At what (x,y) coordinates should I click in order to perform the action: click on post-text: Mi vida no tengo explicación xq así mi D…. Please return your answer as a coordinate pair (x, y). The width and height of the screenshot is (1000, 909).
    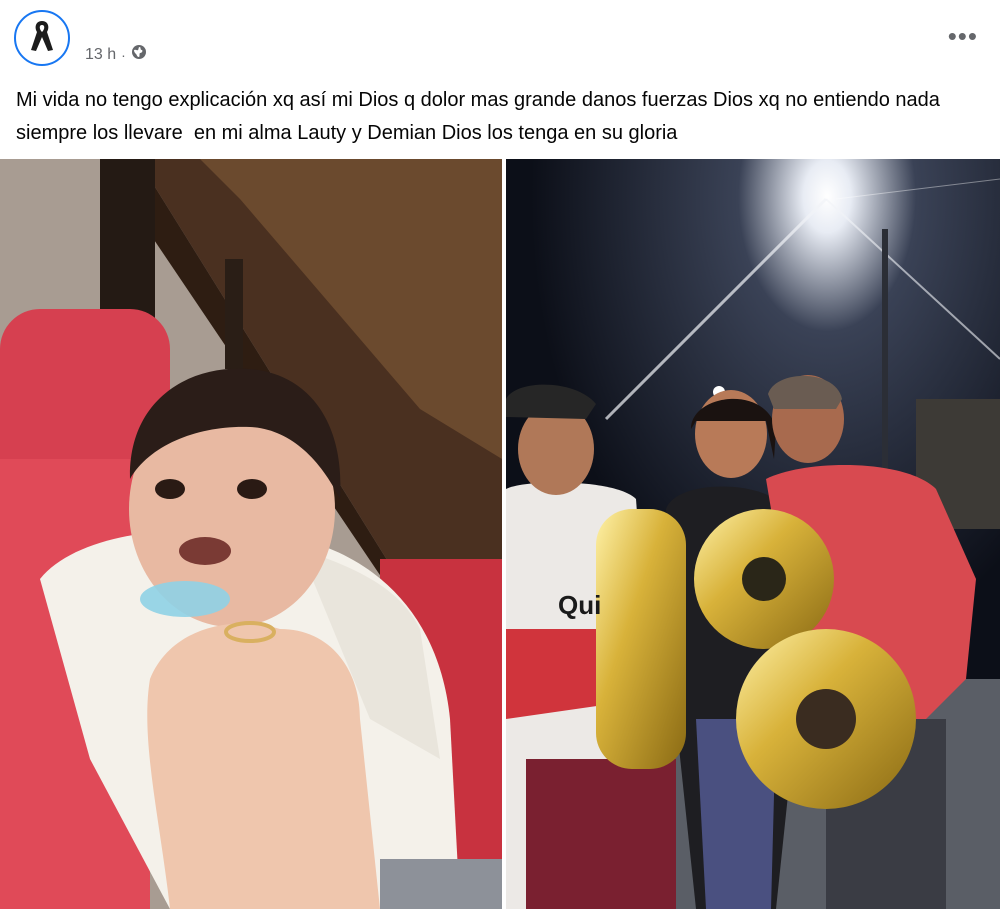
    Looking at the image, I should click on (483, 116).